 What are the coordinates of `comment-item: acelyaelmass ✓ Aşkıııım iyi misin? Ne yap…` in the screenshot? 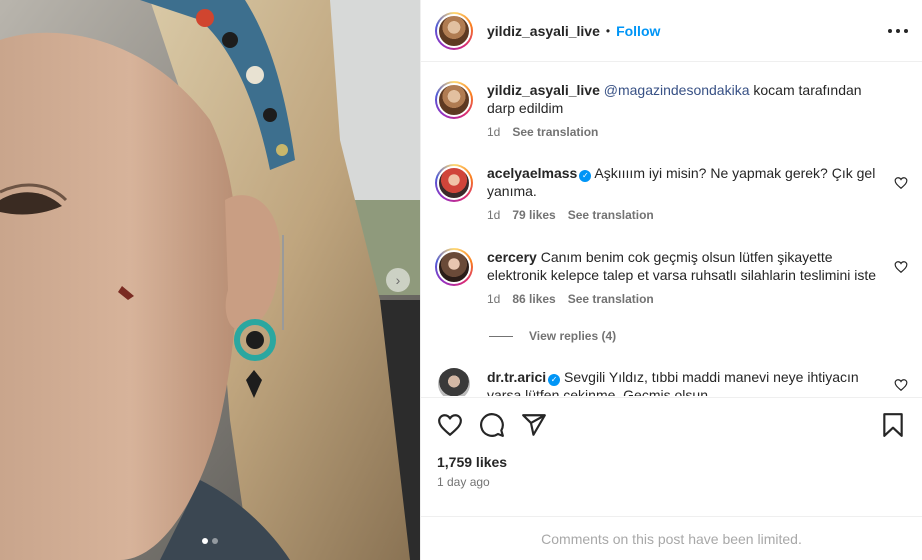 It's located at (672, 193).